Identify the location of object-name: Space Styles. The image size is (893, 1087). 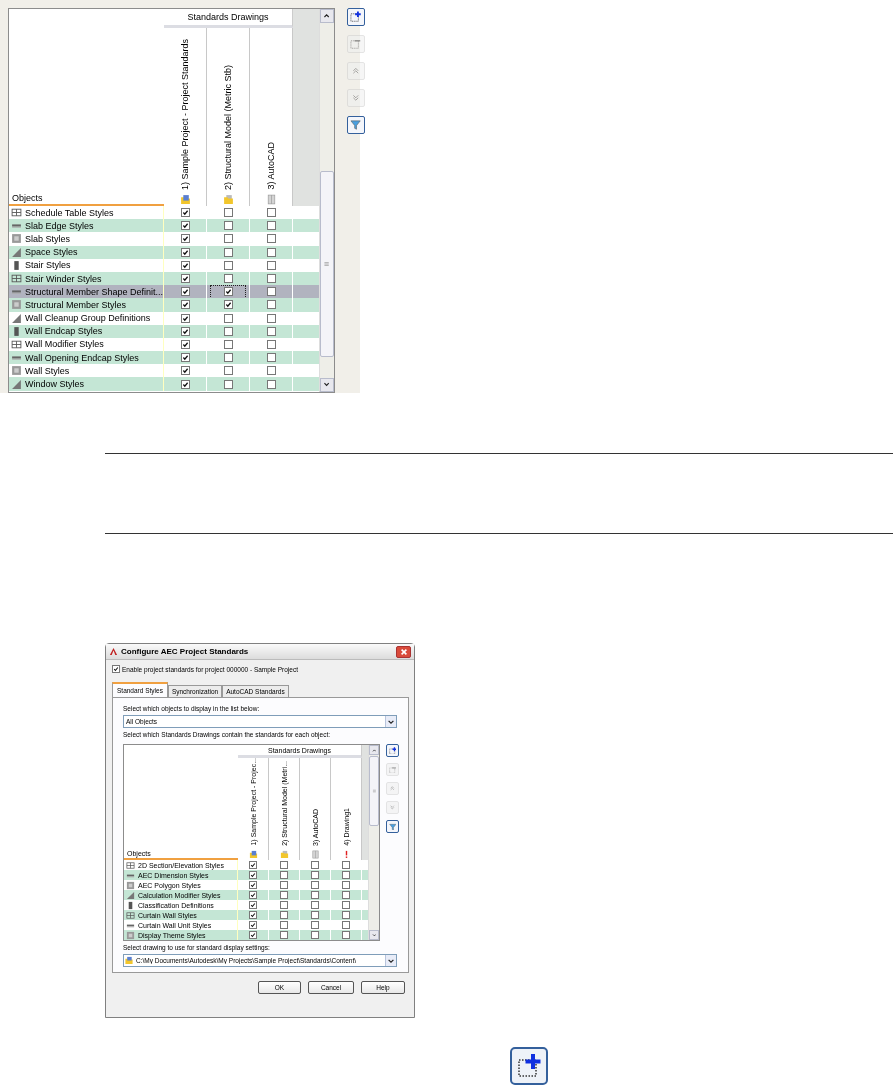
(51, 252).